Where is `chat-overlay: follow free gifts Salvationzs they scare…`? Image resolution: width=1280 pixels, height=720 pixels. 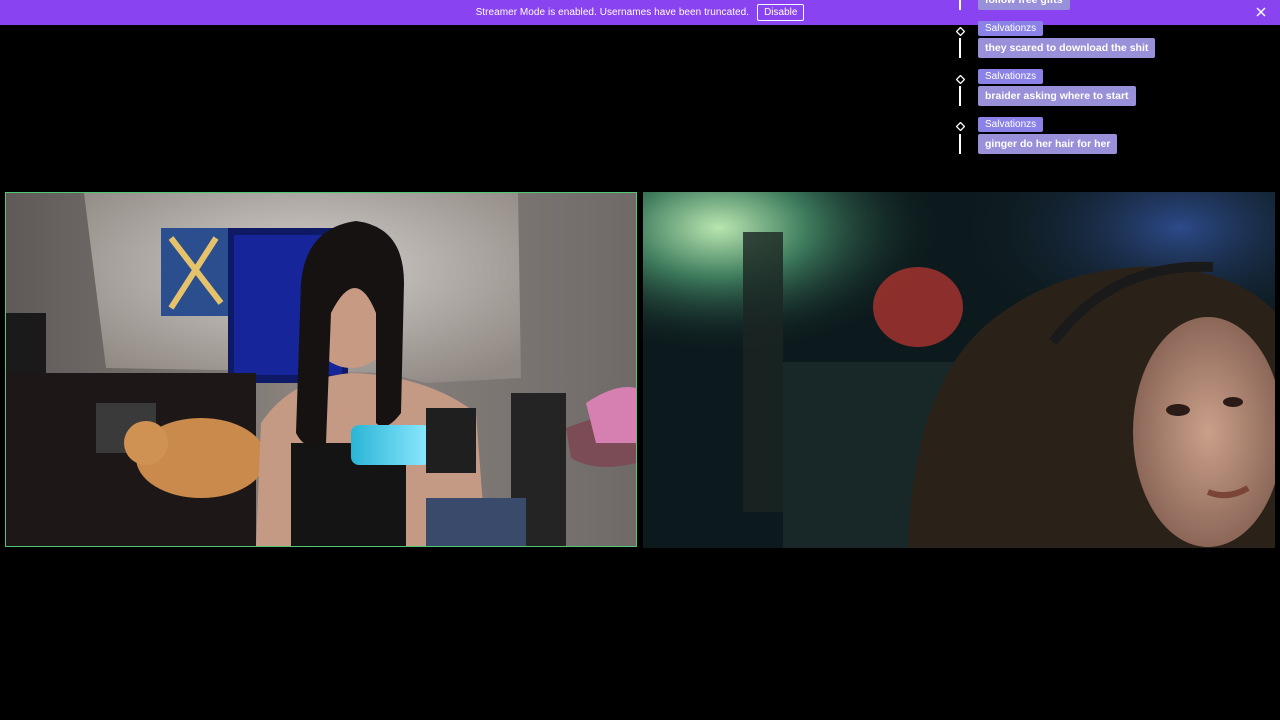
chat-overlay: follow free gifts Salvationzs they scare… is located at coordinates (1082, 80).